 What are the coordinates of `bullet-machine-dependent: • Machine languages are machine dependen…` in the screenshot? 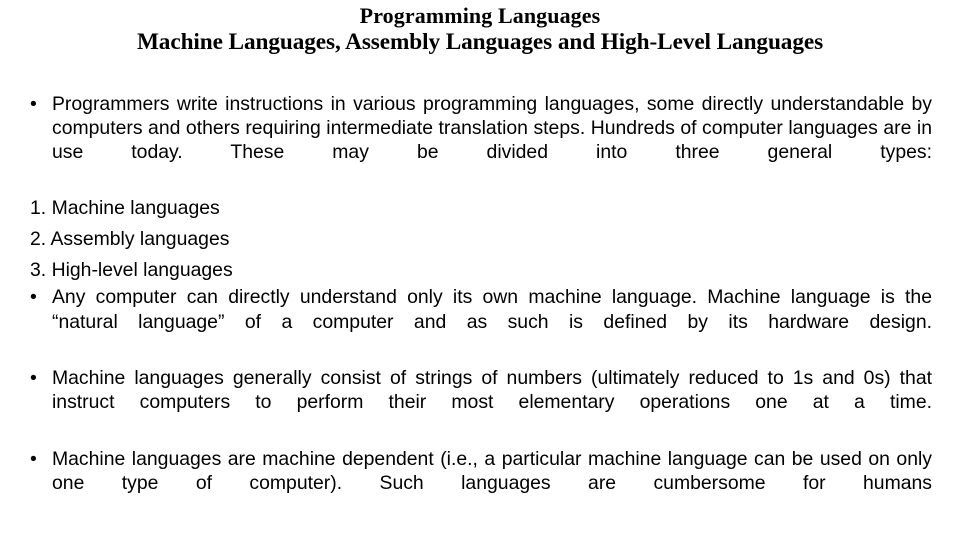 It's located at (477, 483).